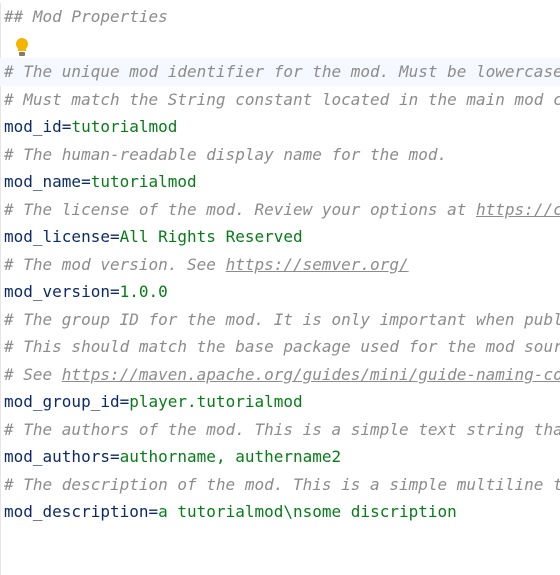 This screenshot has height=575, width=560. What do you see at coordinates (211, 236) in the screenshot?
I see `property-value: All Rights Reserved` at bounding box center [211, 236].